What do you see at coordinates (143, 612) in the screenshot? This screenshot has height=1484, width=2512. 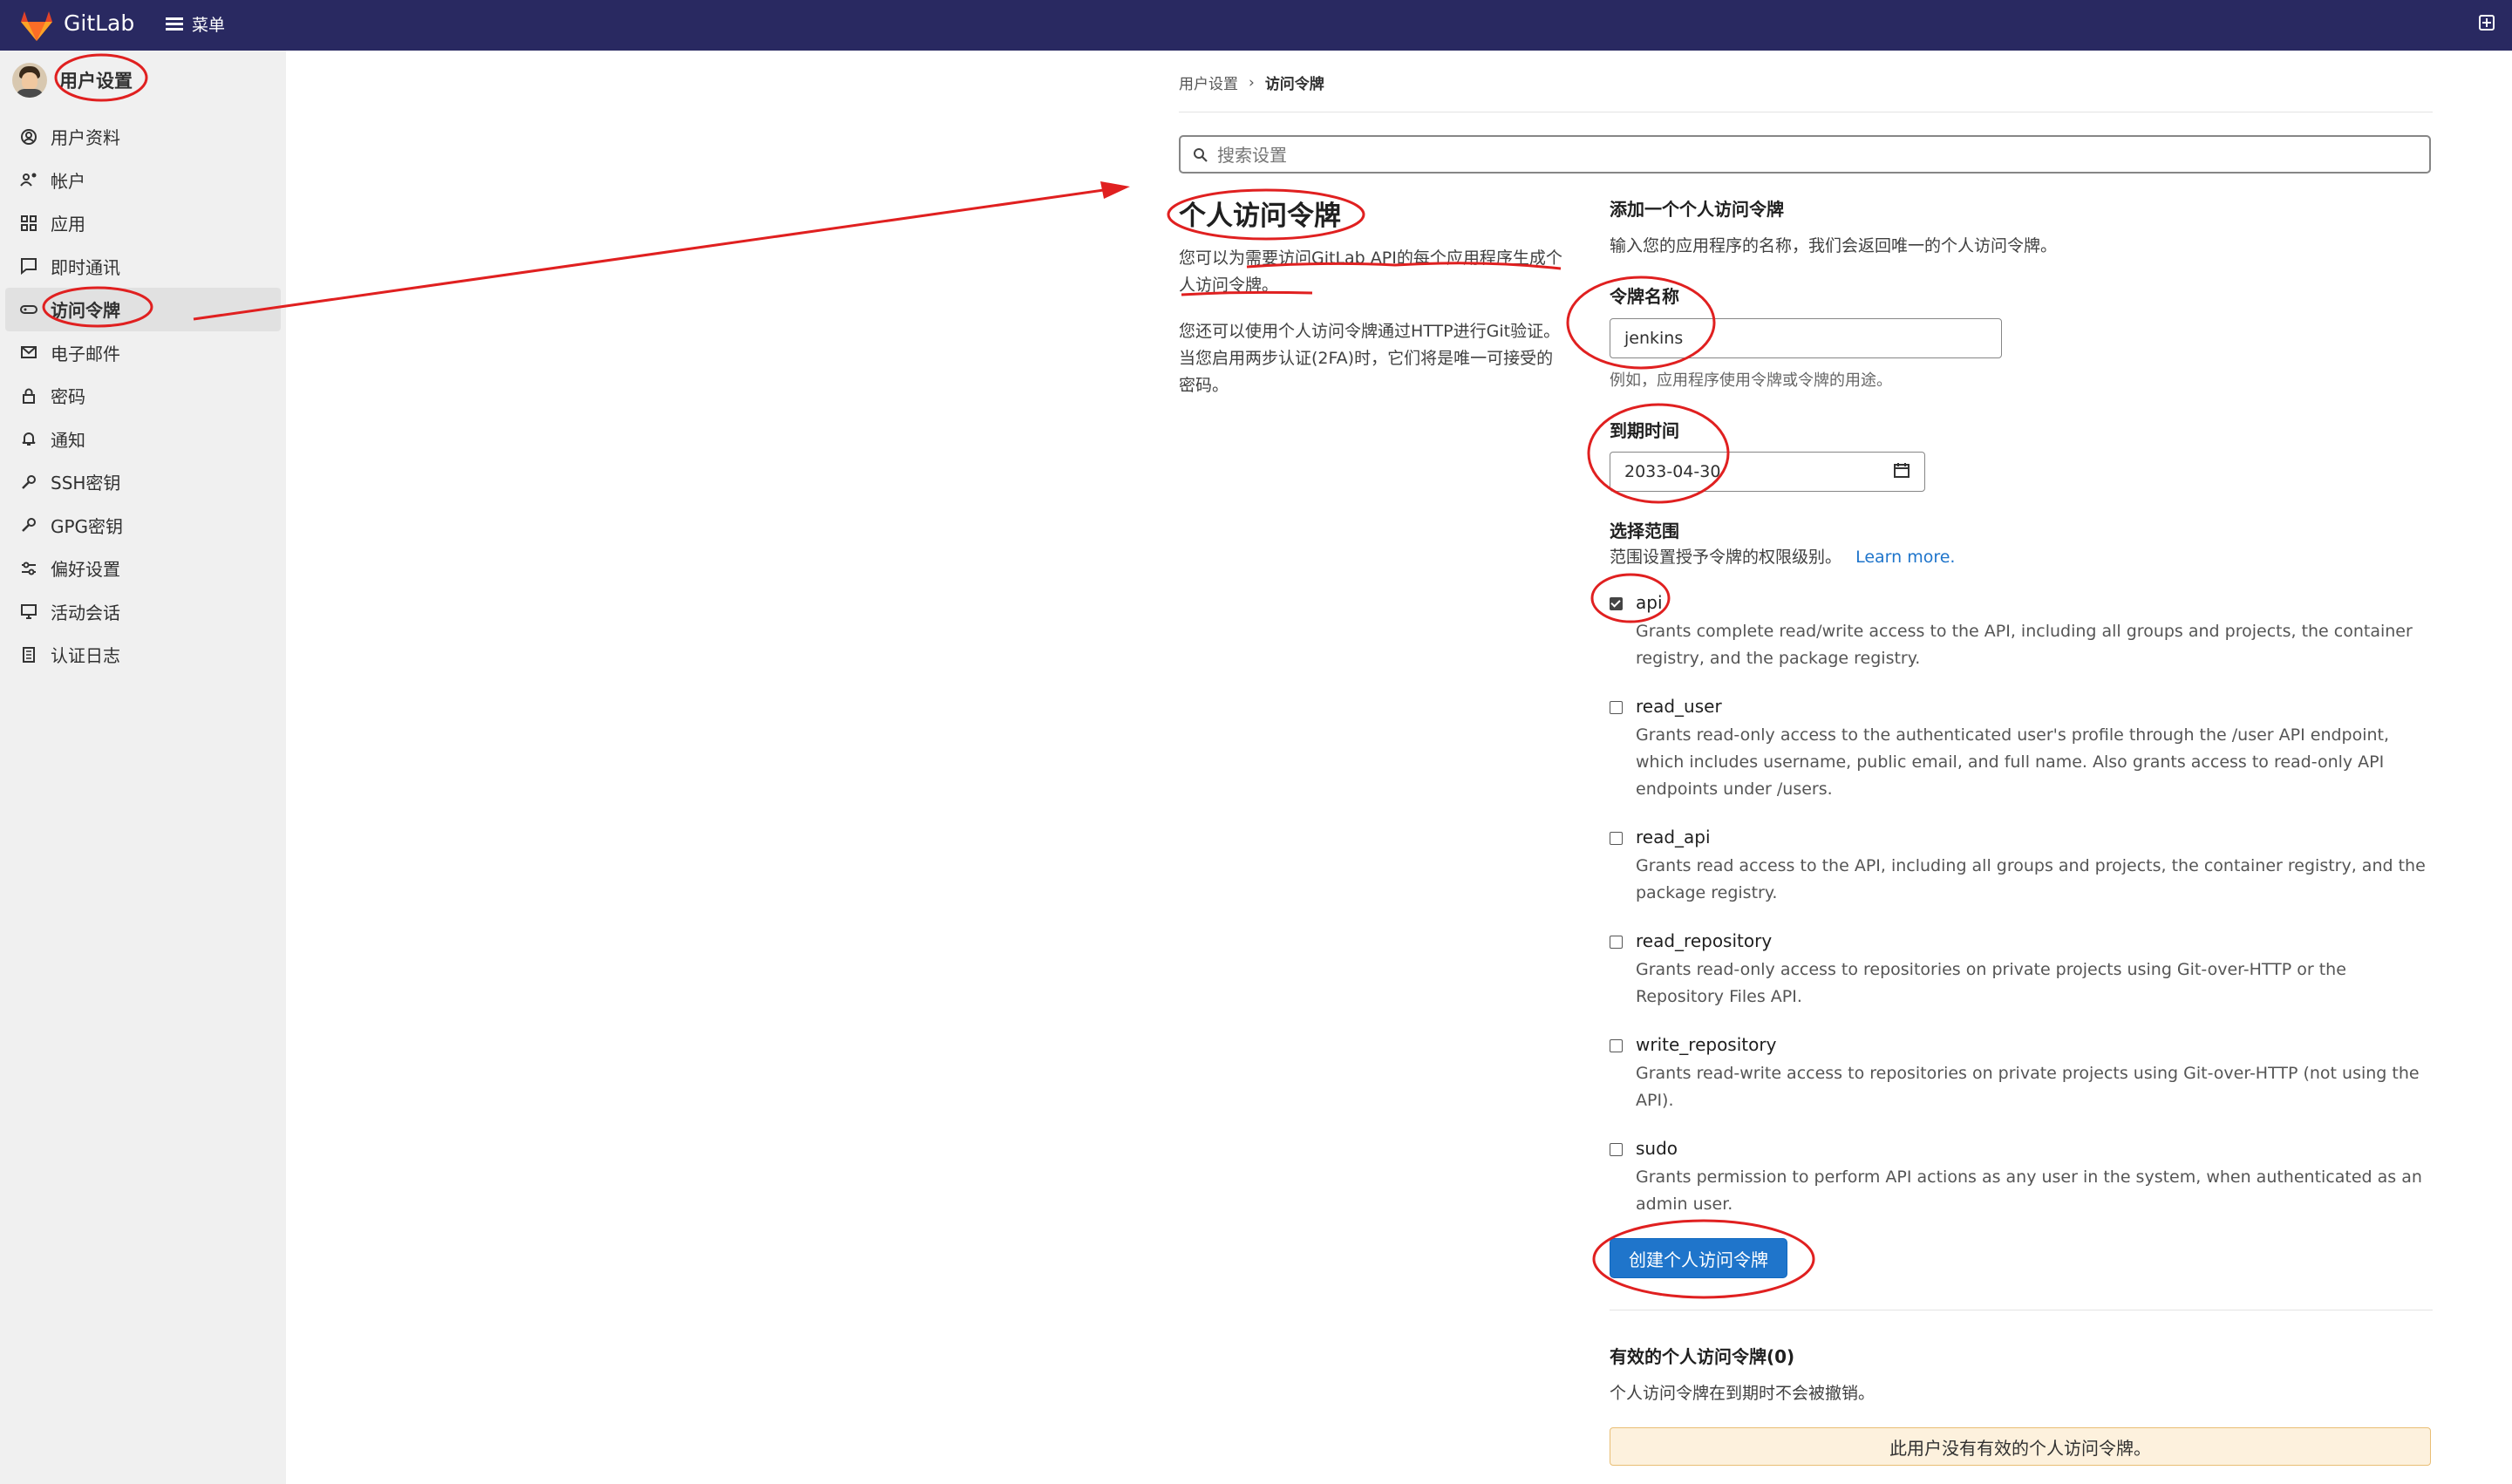 I see `sidebar-item-active-sessions: 活动会话` at bounding box center [143, 612].